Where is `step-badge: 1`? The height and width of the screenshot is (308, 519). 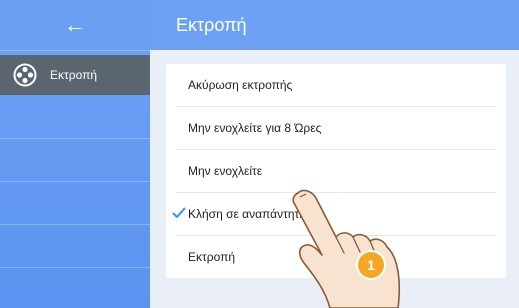 step-badge: 1 is located at coordinates (371, 265).